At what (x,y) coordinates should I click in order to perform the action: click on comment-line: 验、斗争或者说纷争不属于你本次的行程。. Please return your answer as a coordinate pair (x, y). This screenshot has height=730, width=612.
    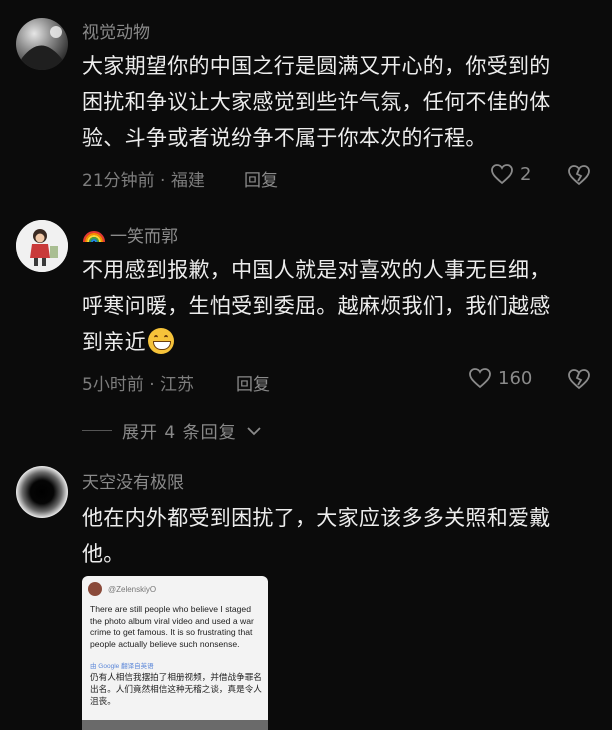
    Looking at the image, I should click on (284, 138).